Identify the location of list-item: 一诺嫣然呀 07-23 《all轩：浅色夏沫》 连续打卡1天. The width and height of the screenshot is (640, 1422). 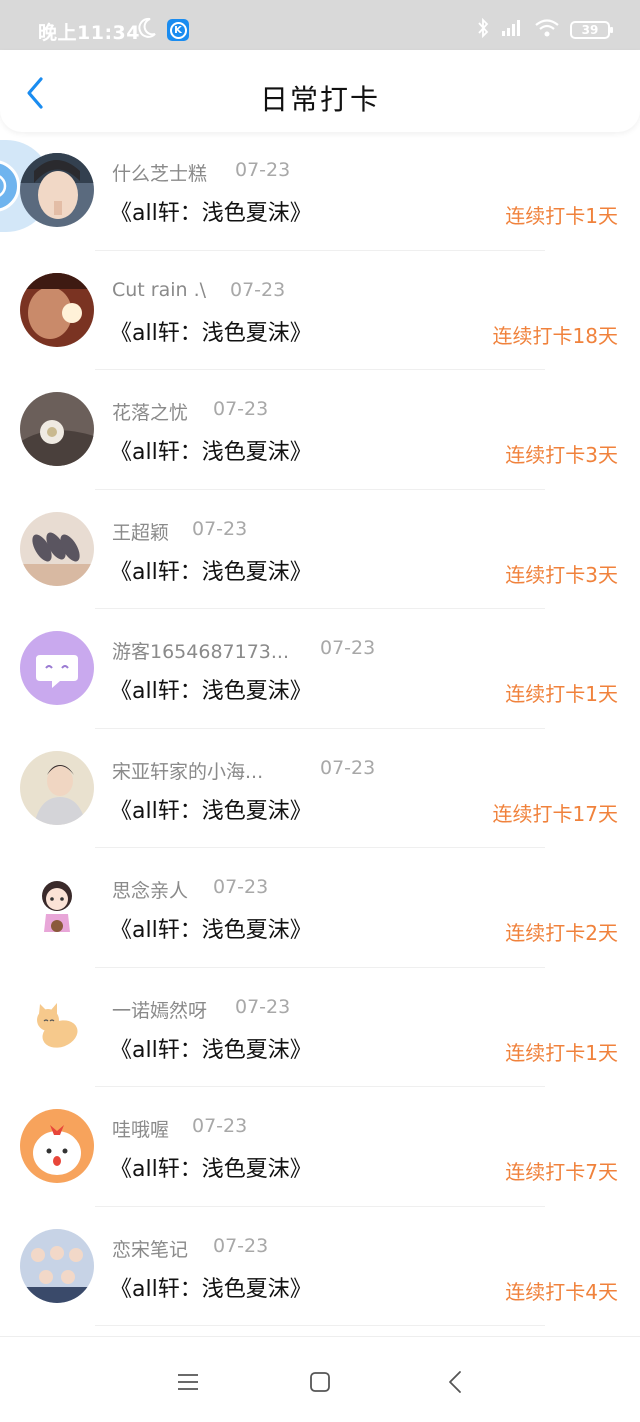
(320, 1027).